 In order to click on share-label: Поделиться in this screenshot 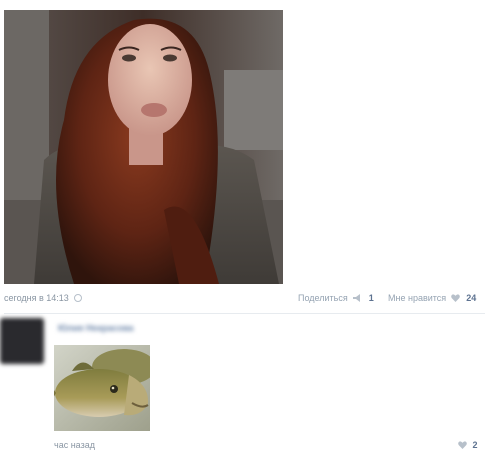, I will do `click(323, 298)`.